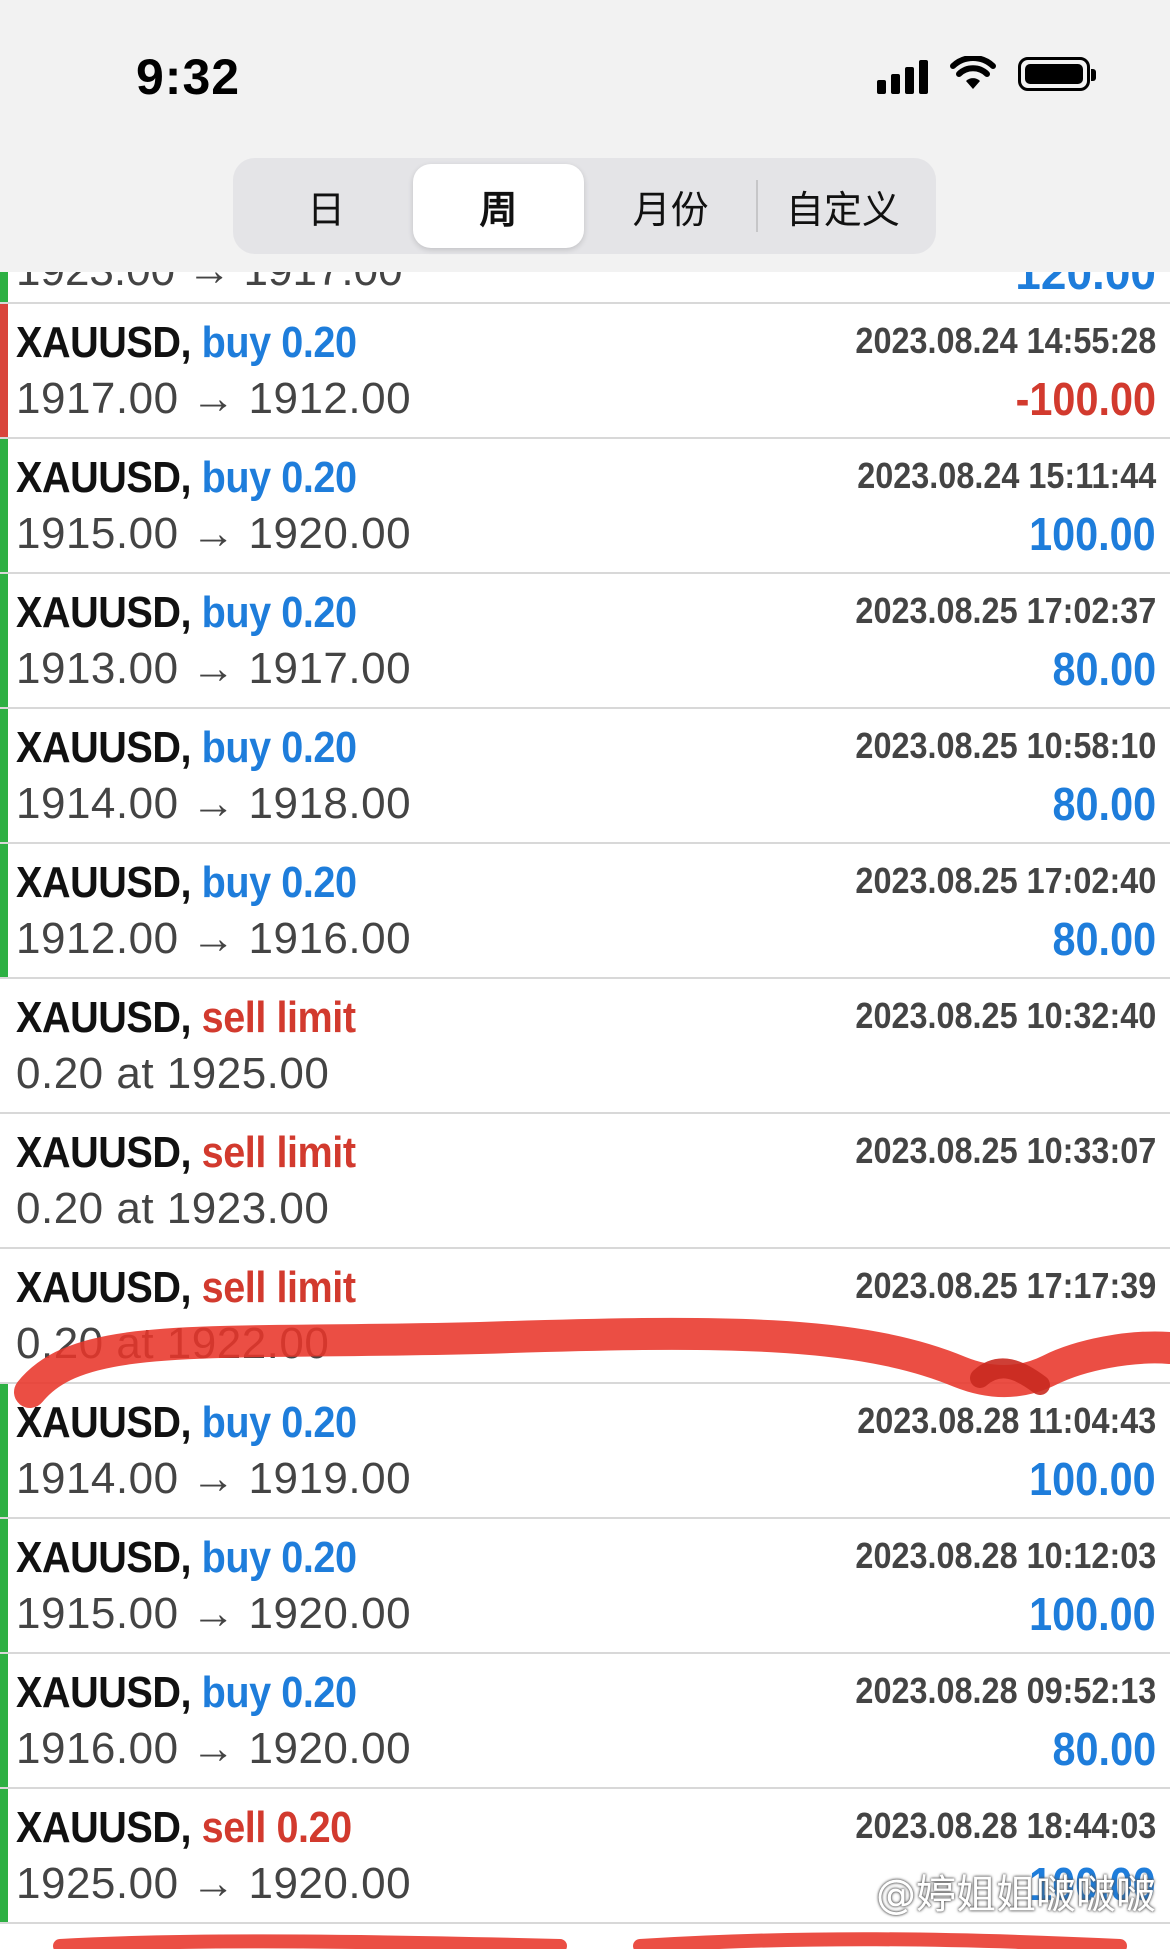 The width and height of the screenshot is (1170, 1949). I want to click on period-segmented-control: 日 周 月份 自定义, so click(584, 206).